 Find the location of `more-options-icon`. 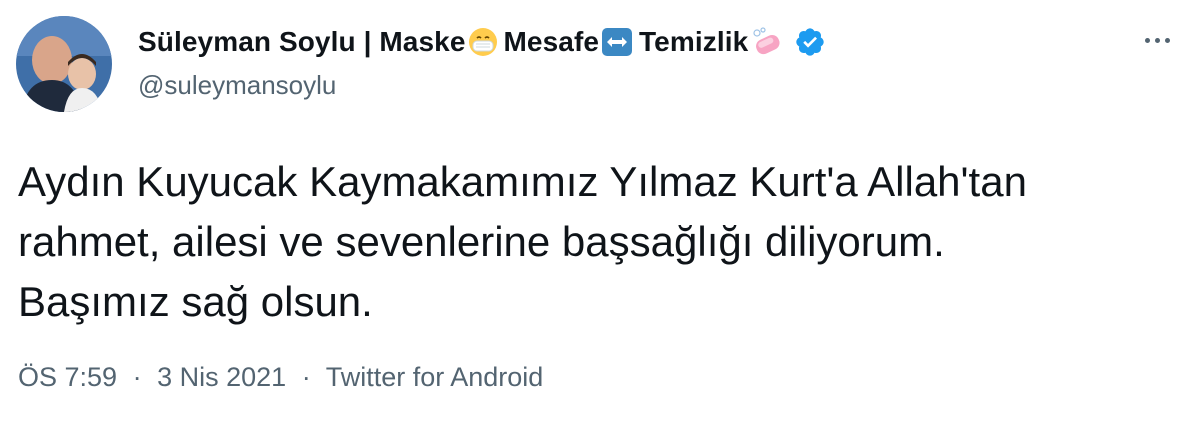

more-options-icon is located at coordinates (1157, 40).